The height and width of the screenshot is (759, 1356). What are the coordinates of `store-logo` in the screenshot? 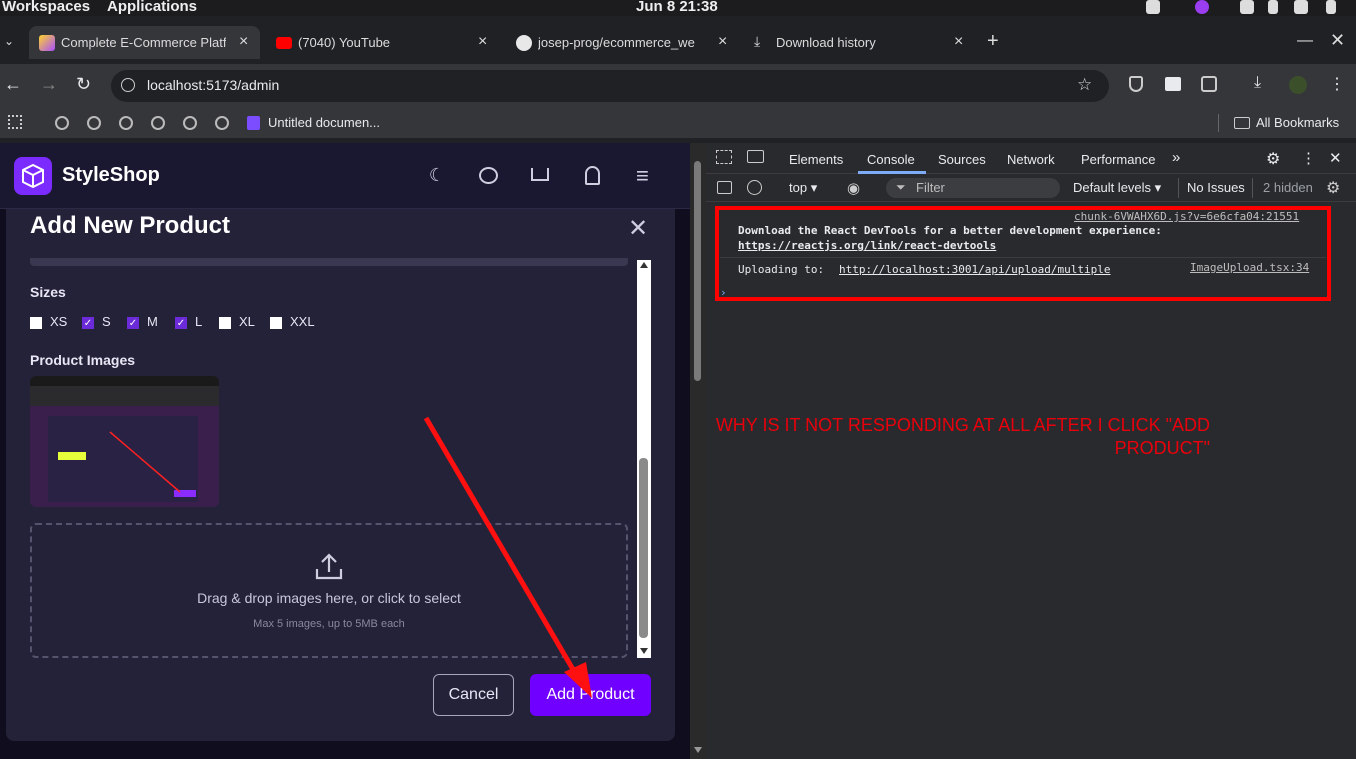 It's located at (33, 176).